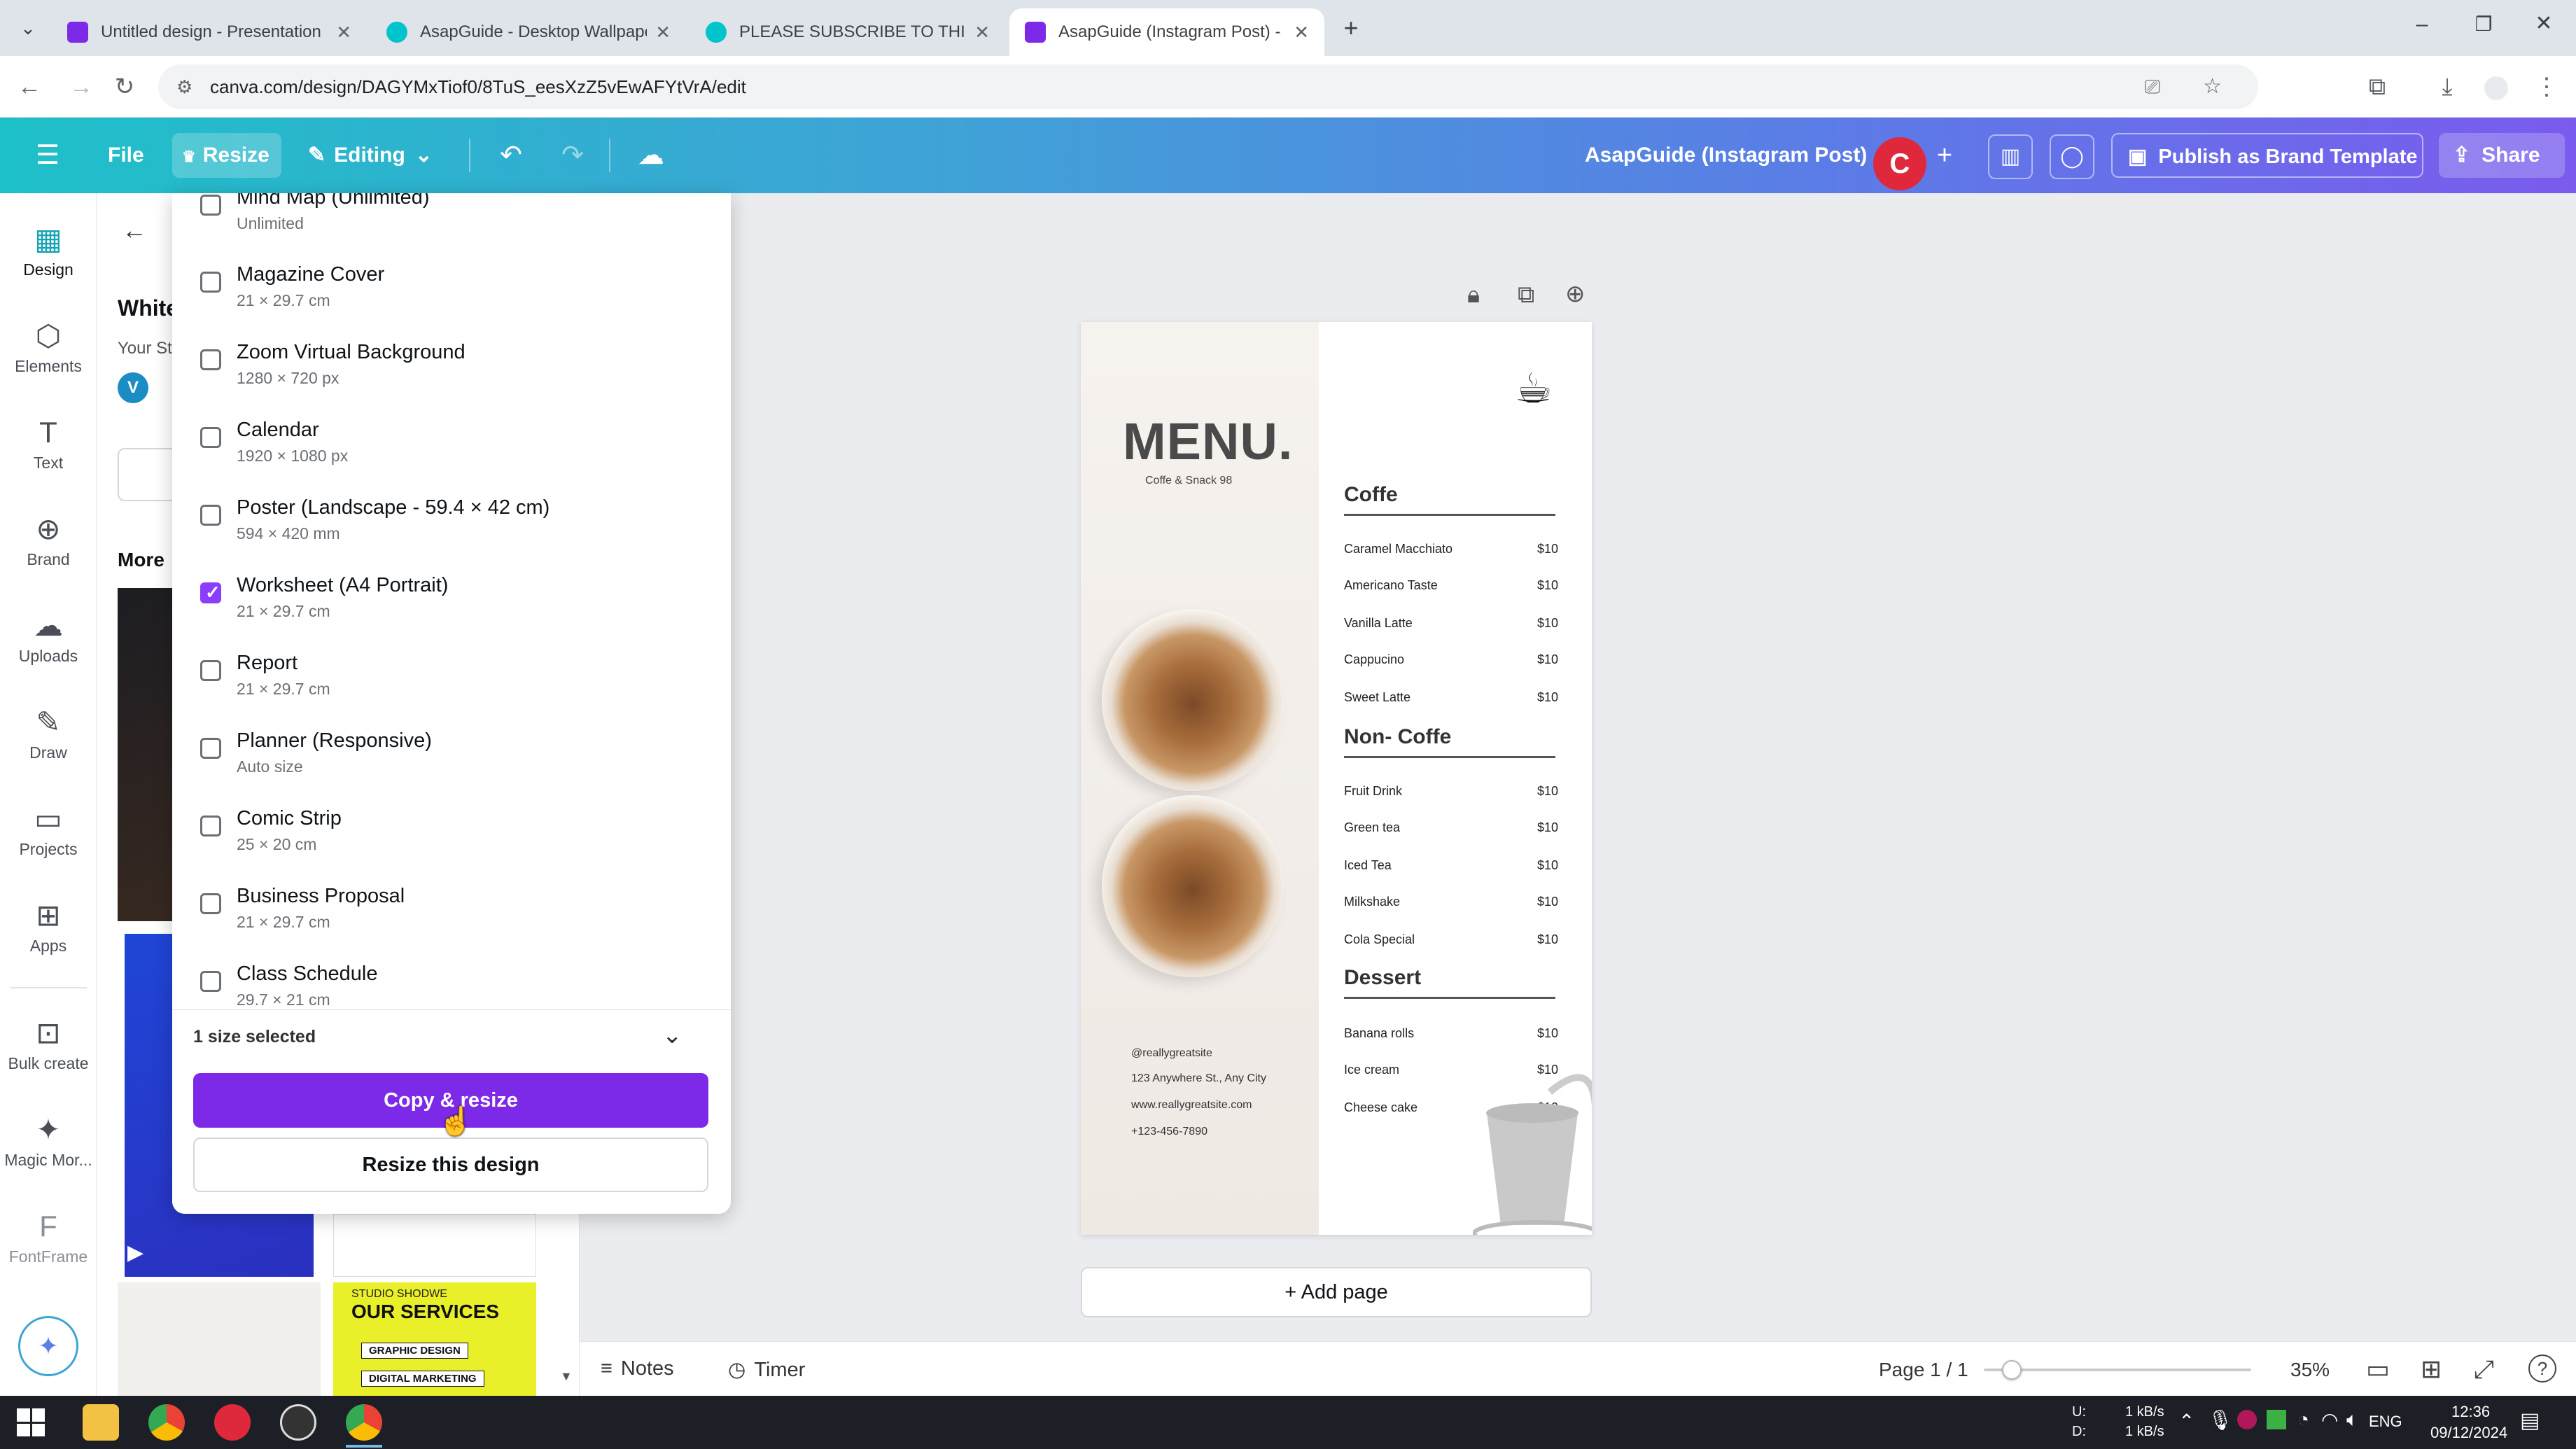  I want to click on extensions-icon: ⧉, so click(2377, 87).